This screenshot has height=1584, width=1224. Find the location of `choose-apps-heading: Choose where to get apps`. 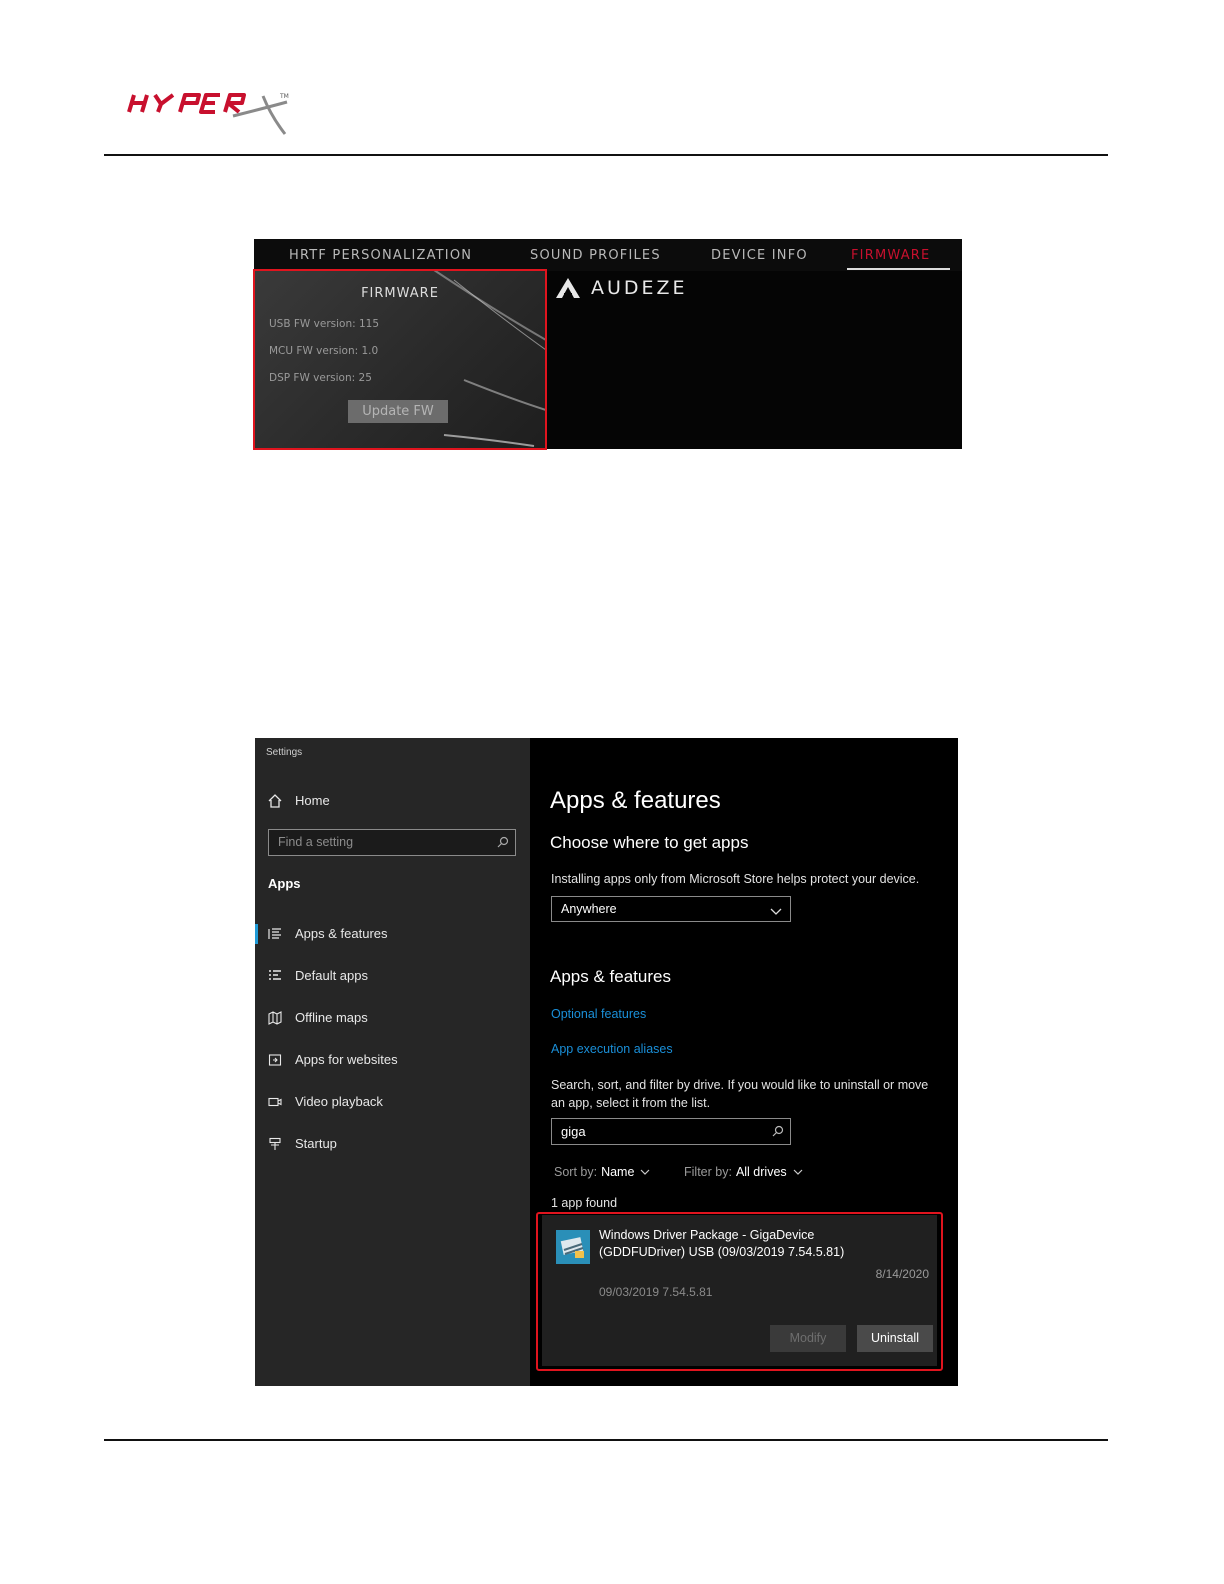

choose-apps-heading: Choose where to get apps is located at coordinates (649, 842).